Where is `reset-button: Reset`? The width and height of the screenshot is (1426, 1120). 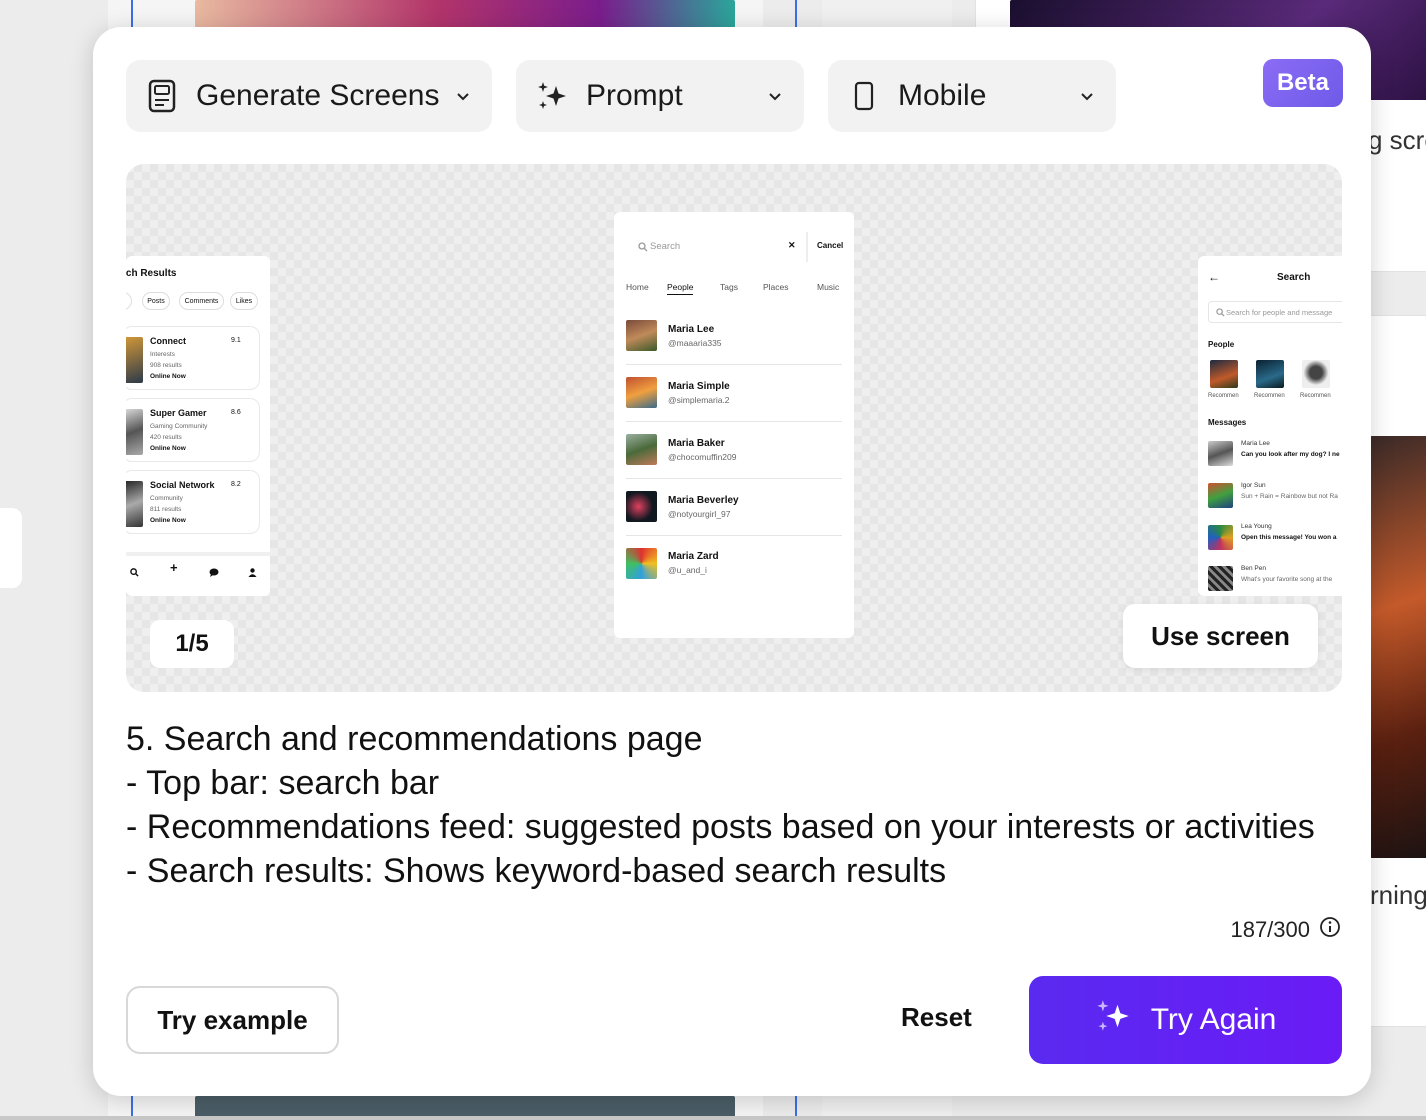 reset-button: Reset is located at coordinates (936, 1017).